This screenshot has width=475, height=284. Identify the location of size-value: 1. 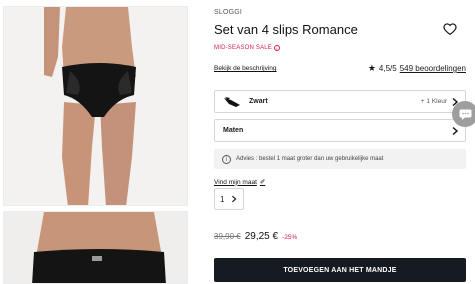
(222, 199).